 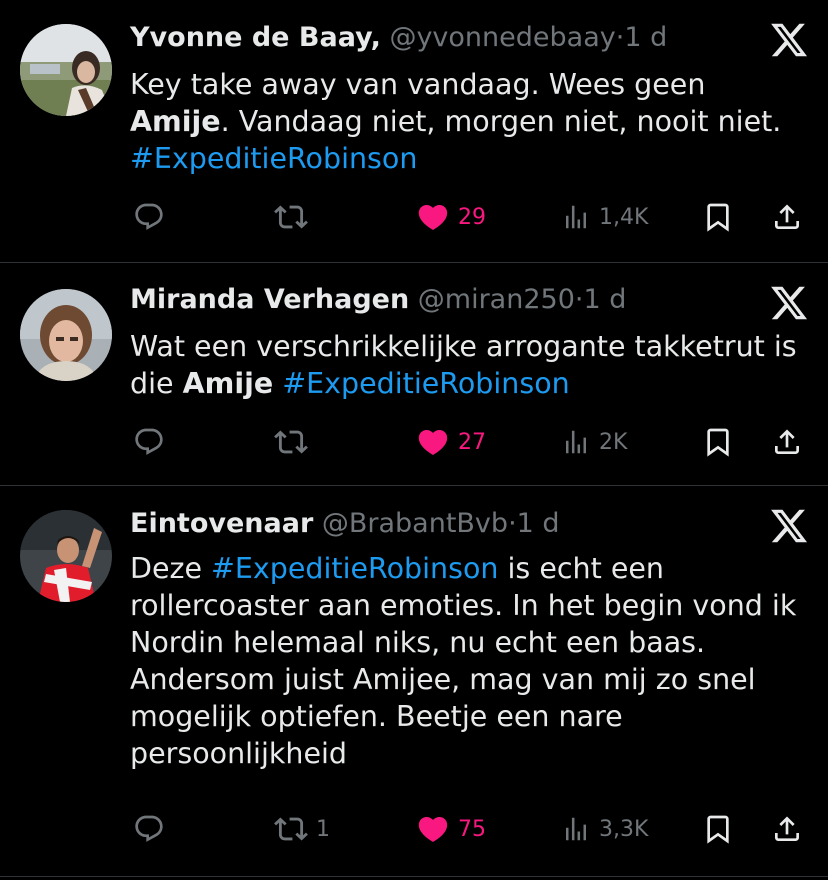 What do you see at coordinates (496, 299) in the screenshot?
I see `handle: @miran250` at bounding box center [496, 299].